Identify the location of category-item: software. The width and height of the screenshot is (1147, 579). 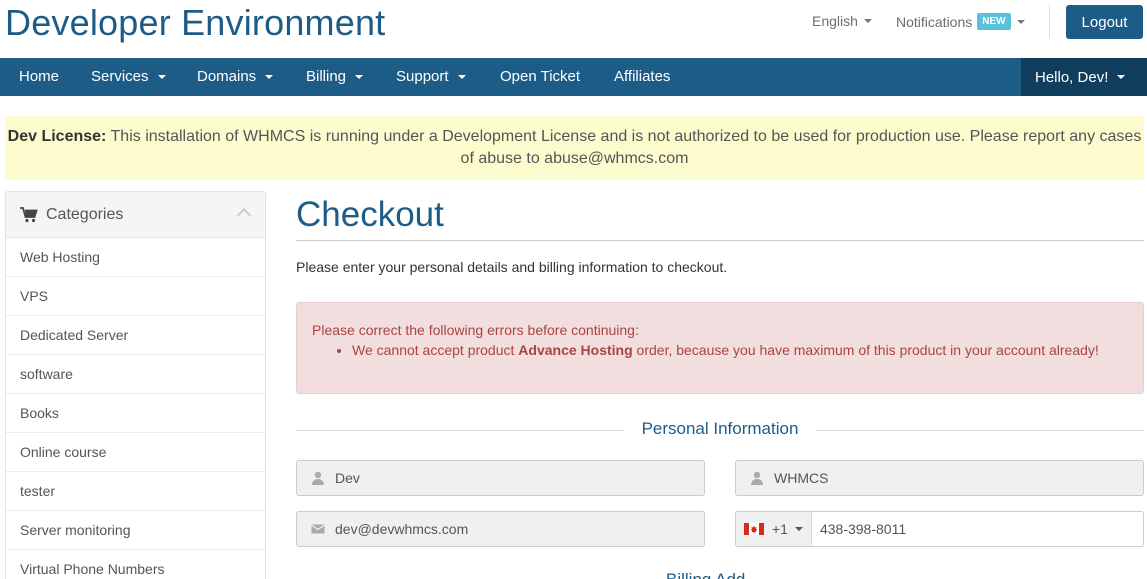
(135, 374).